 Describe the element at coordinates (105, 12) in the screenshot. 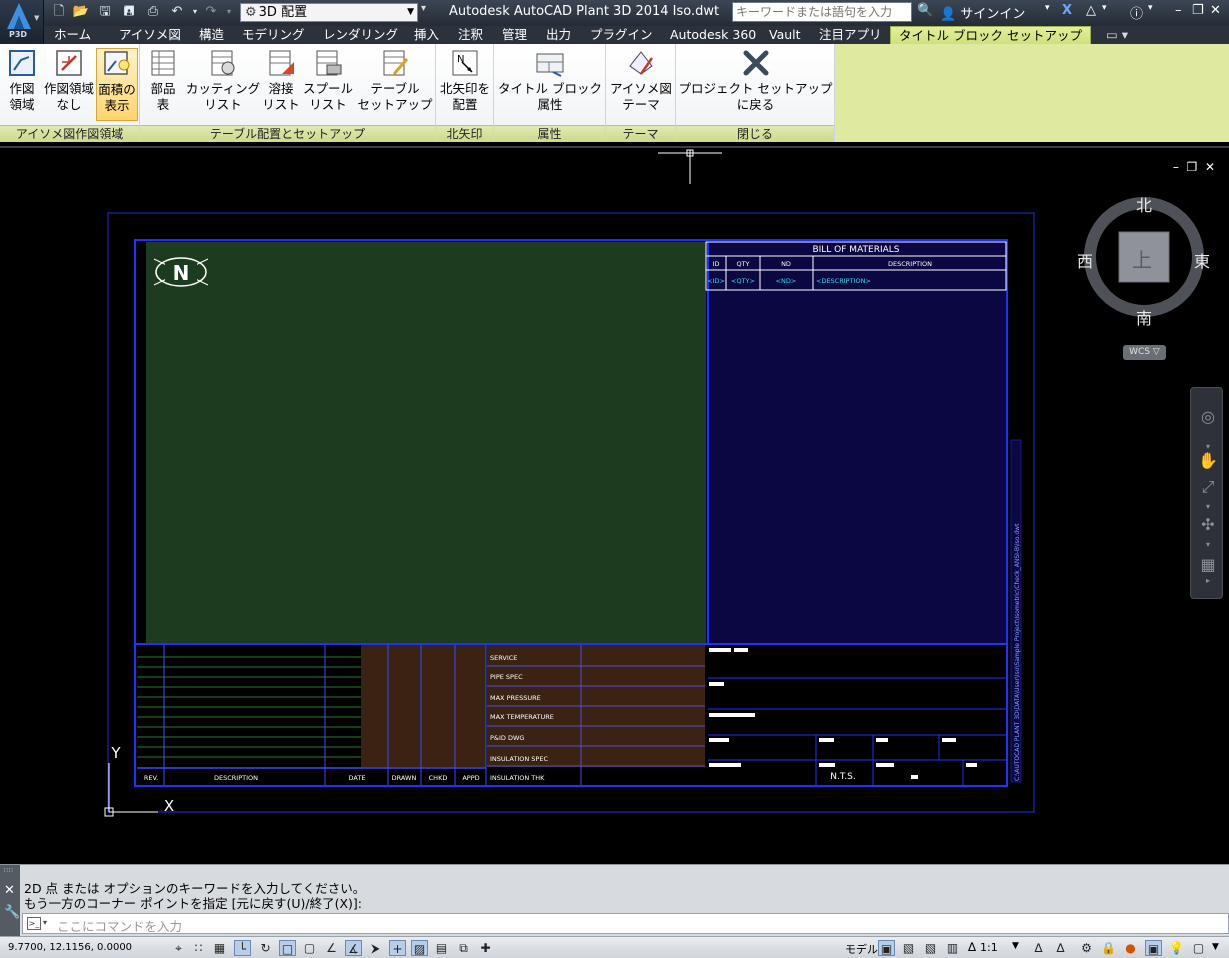

I see `save-icon: 🖫` at that location.